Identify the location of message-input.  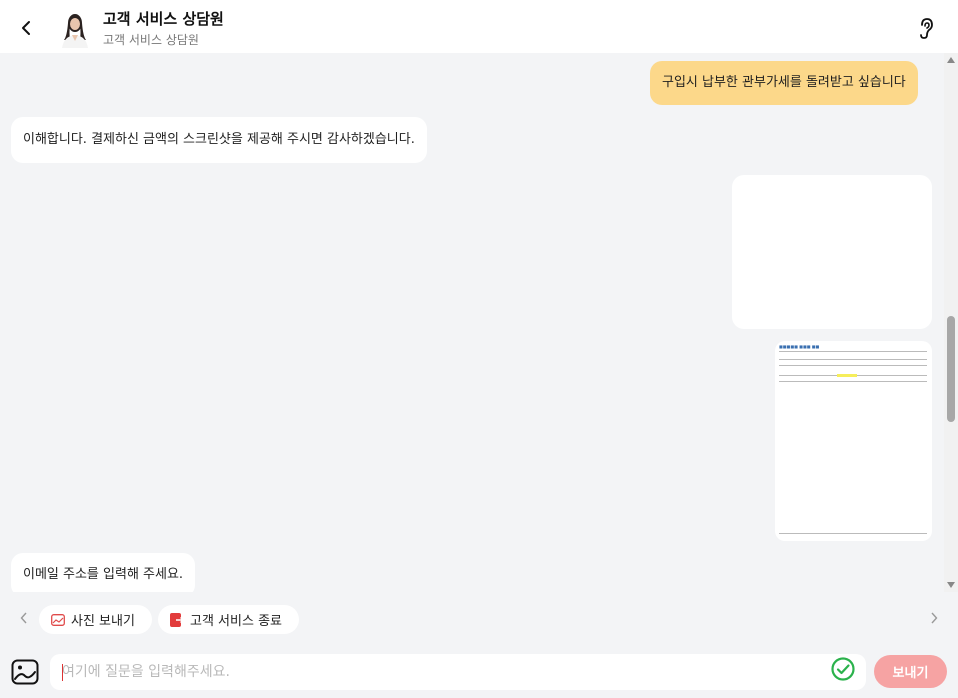
(430, 672).